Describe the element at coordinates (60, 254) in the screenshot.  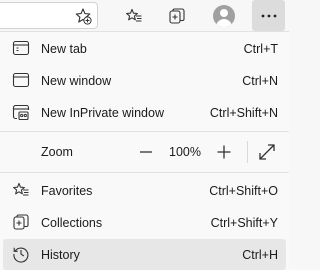
I see `menu-item-label: History` at that location.